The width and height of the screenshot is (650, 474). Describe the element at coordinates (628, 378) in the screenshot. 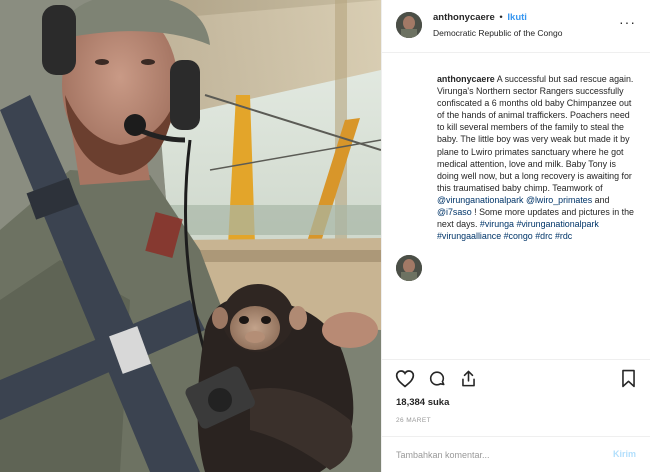

I see `bookmark-icon` at that location.